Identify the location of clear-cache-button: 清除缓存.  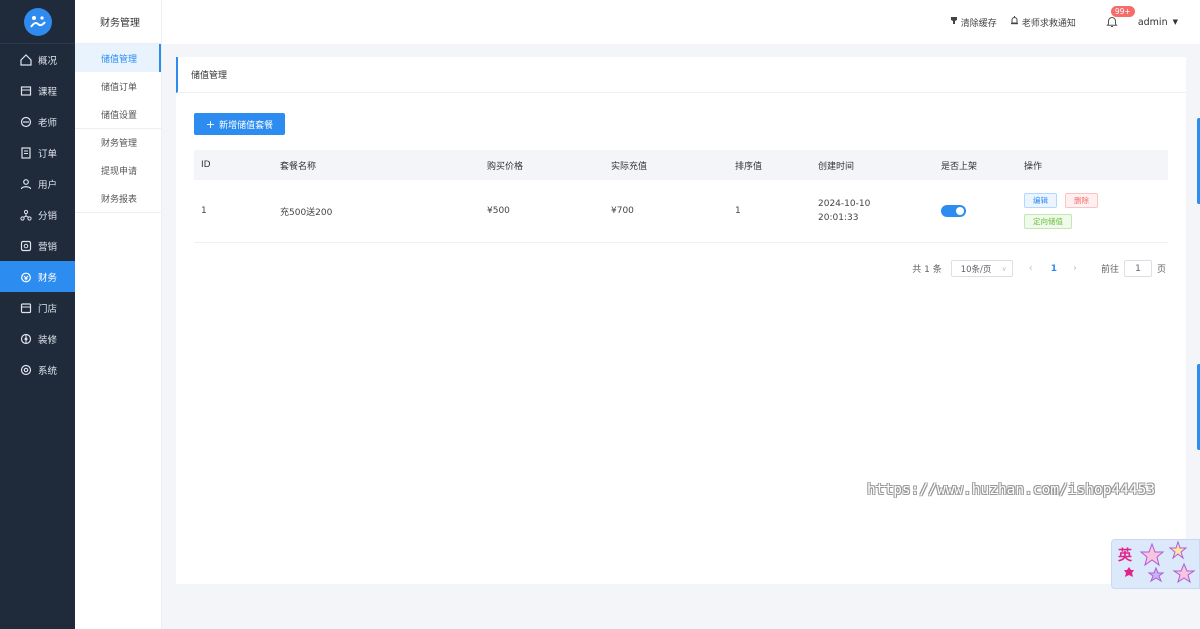
(973, 22).